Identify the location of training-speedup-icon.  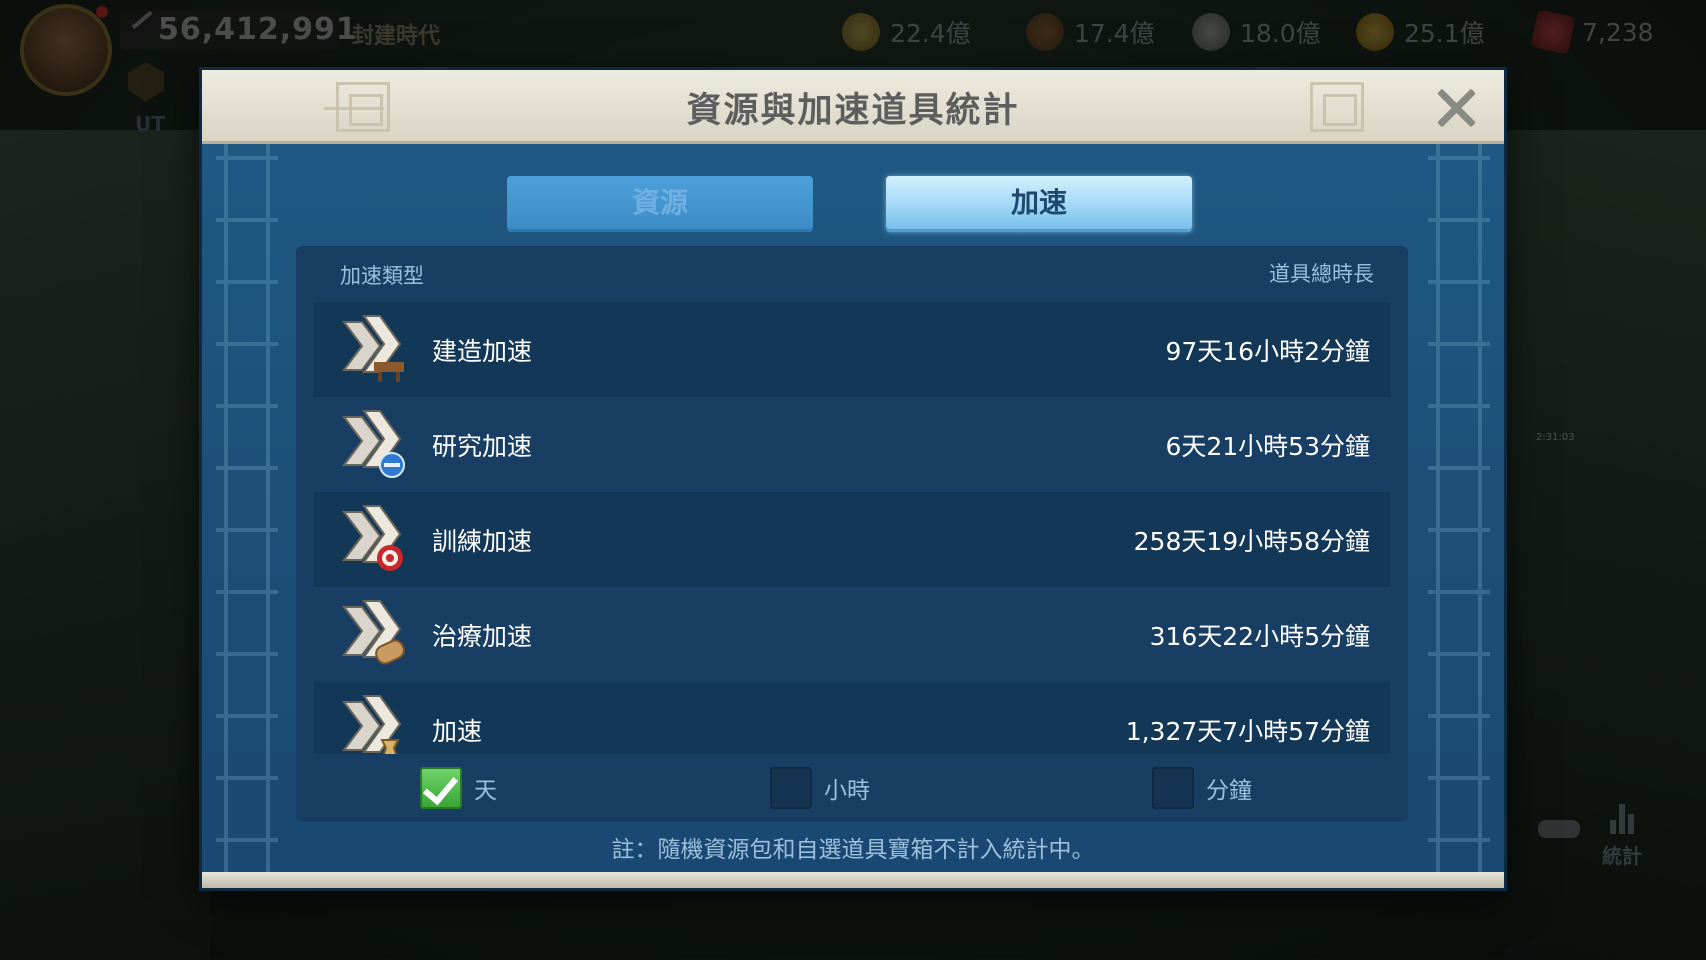
(372, 538).